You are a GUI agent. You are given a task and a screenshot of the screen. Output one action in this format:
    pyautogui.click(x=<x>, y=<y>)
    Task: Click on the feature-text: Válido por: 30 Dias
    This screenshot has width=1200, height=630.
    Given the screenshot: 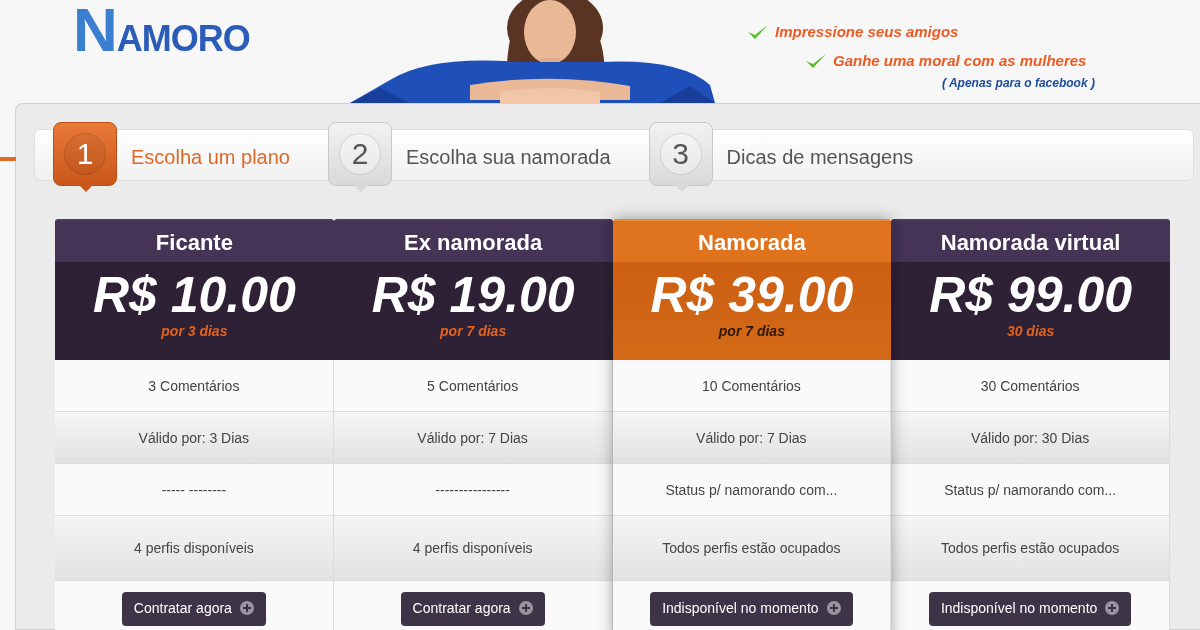 What is the action you would take?
    pyautogui.click(x=1030, y=437)
    